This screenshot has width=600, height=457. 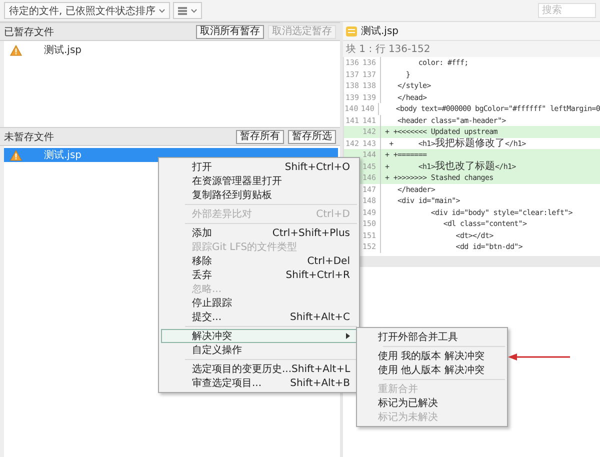 What do you see at coordinates (259, 167) in the screenshot?
I see `menu-item: 打开 Shift+Ctrl+O` at bounding box center [259, 167].